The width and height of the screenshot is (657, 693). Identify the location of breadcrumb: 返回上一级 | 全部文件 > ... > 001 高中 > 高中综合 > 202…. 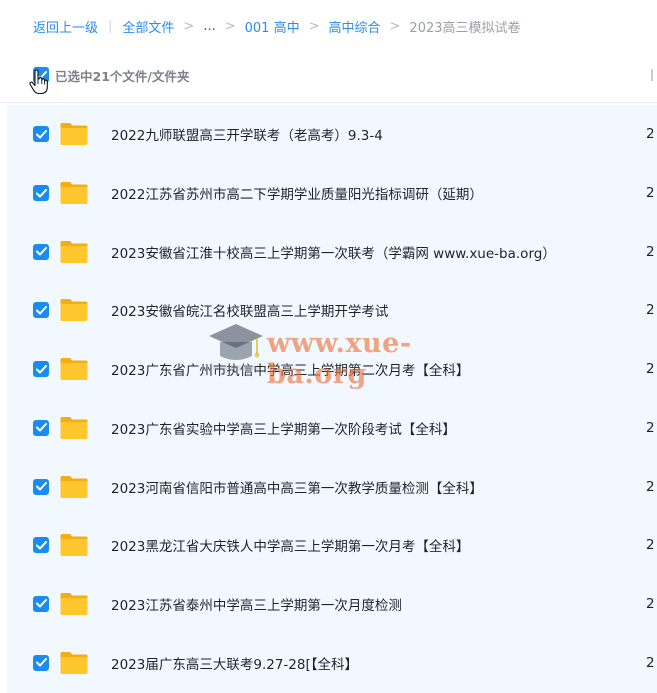
(277, 26).